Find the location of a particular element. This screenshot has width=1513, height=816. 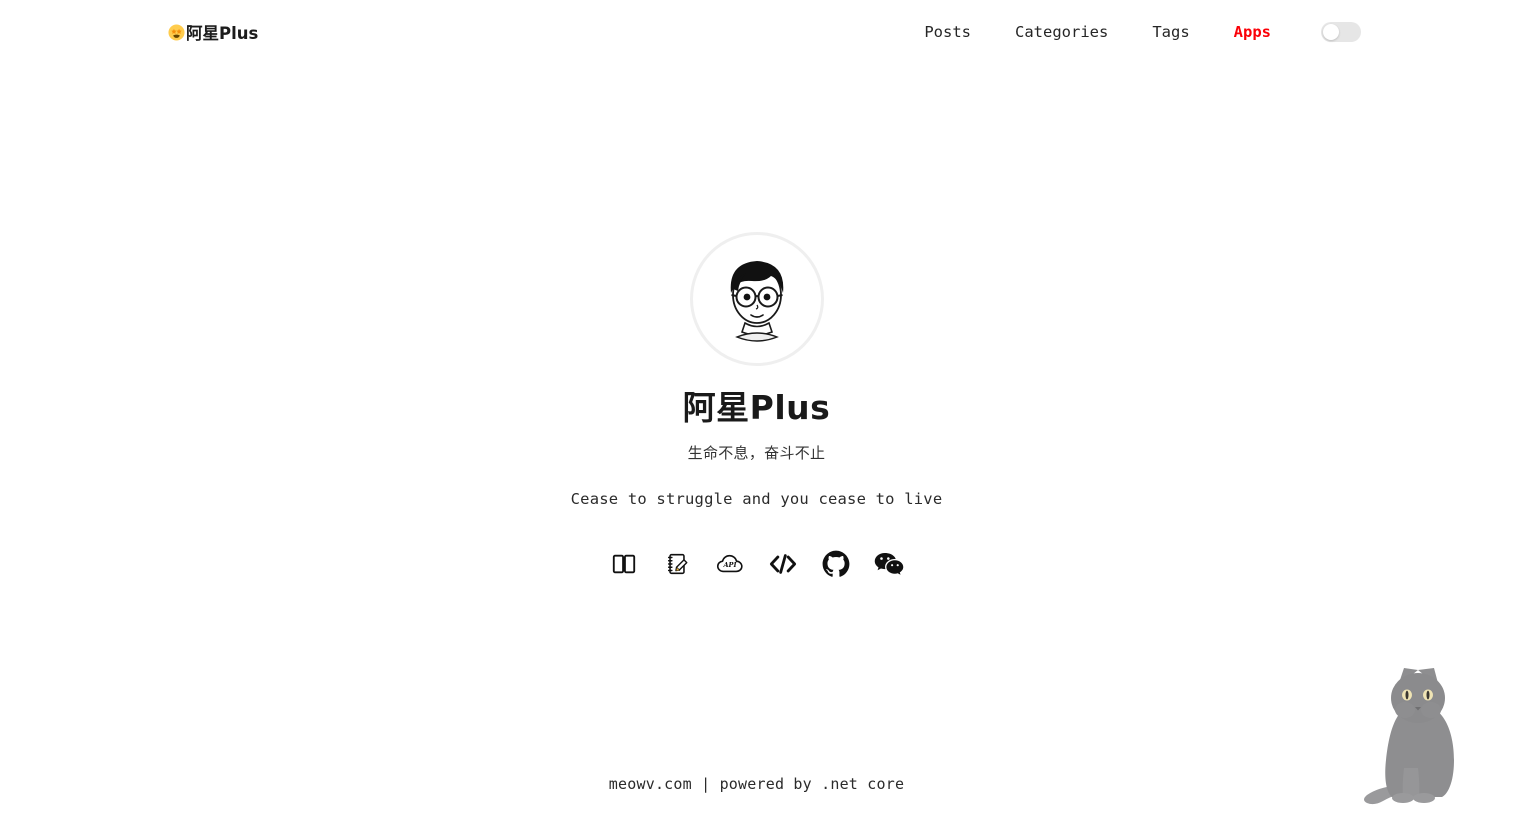

theme-toggle-switch is located at coordinates (1341, 32).